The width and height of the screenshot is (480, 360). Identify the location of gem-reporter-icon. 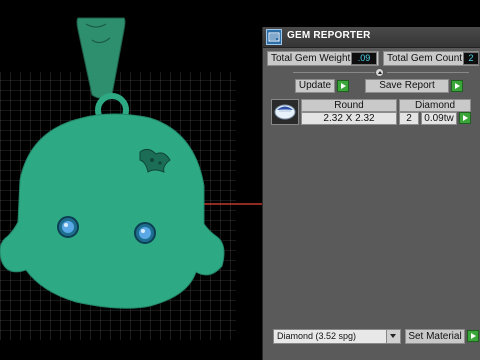
(274, 37).